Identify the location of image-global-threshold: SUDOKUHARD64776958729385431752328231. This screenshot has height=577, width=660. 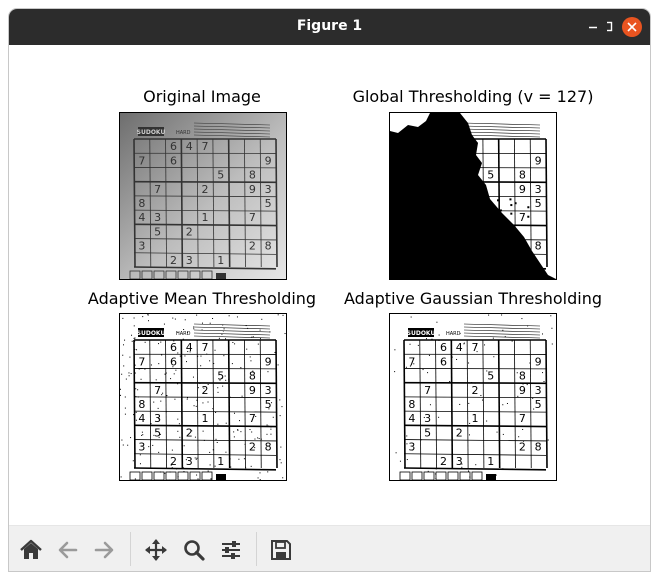
(473, 196).